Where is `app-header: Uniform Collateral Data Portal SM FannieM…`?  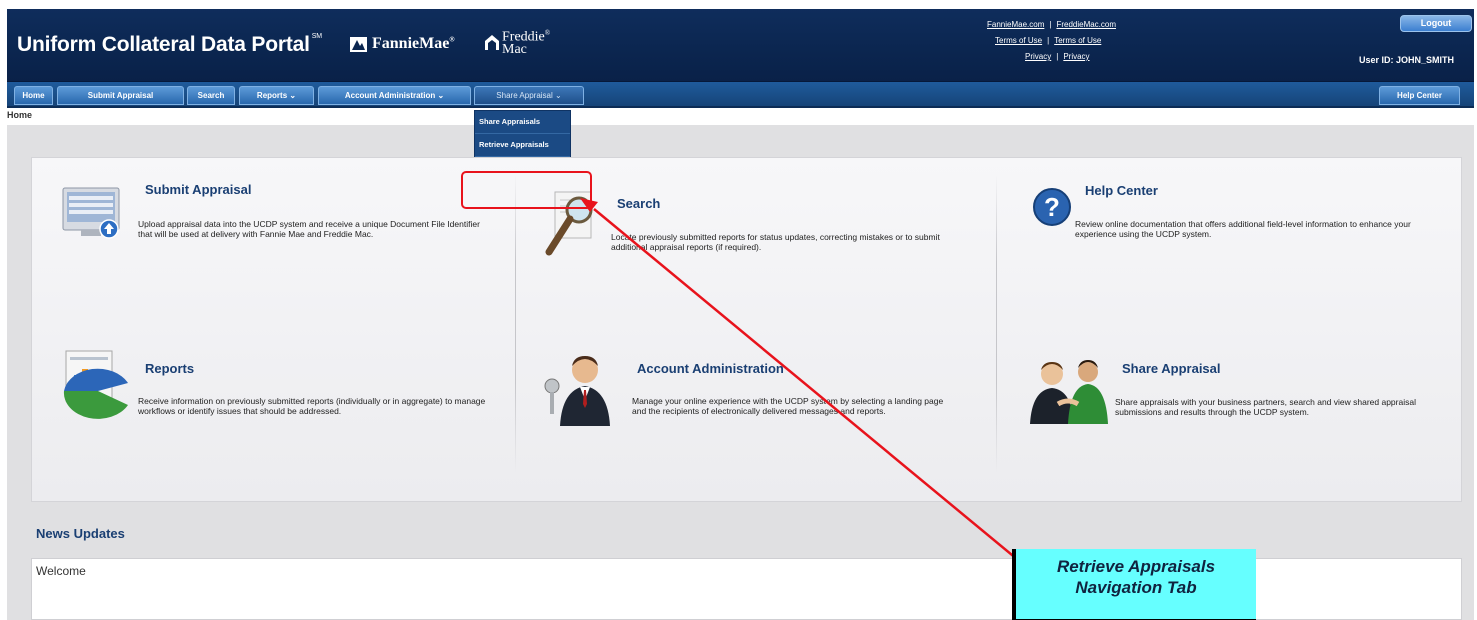
app-header: Uniform Collateral Data Portal SM FannieM… is located at coordinates (740, 45).